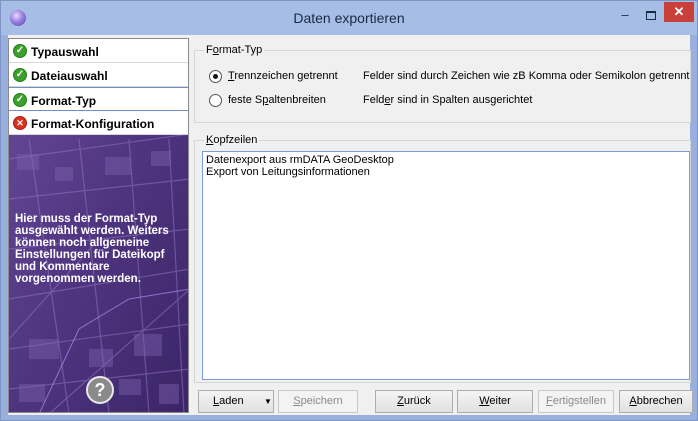  I want to click on close-button: ✕, so click(679, 12).